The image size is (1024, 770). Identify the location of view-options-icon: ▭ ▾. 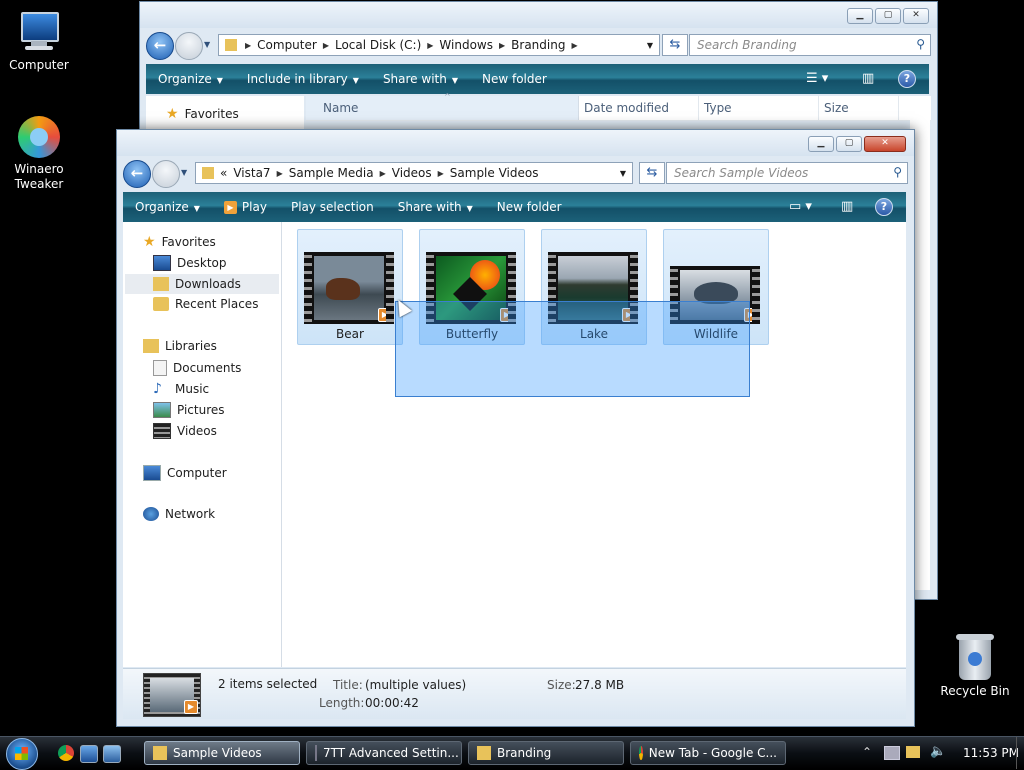
(800, 206).